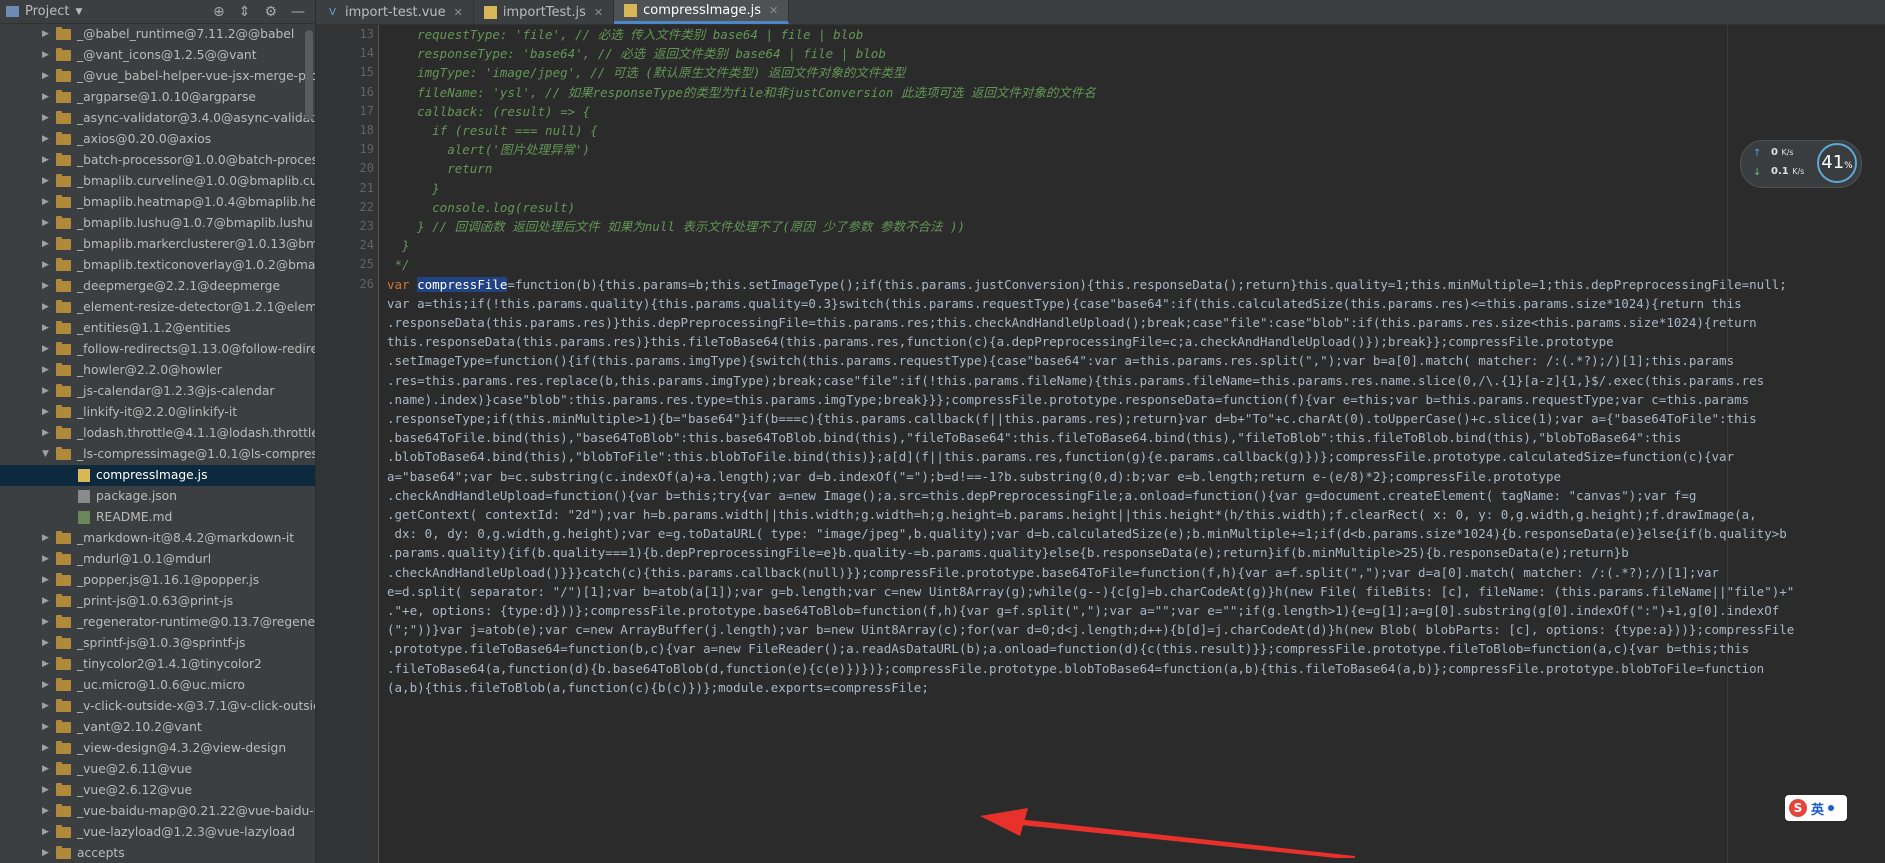 The image size is (1885, 863). What do you see at coordinates (157, 538) in the screenshot?
I see `tree-folder-item: ▶ _markdown-it@8.4.2@markdown-it` at bounding box center [157, 538].